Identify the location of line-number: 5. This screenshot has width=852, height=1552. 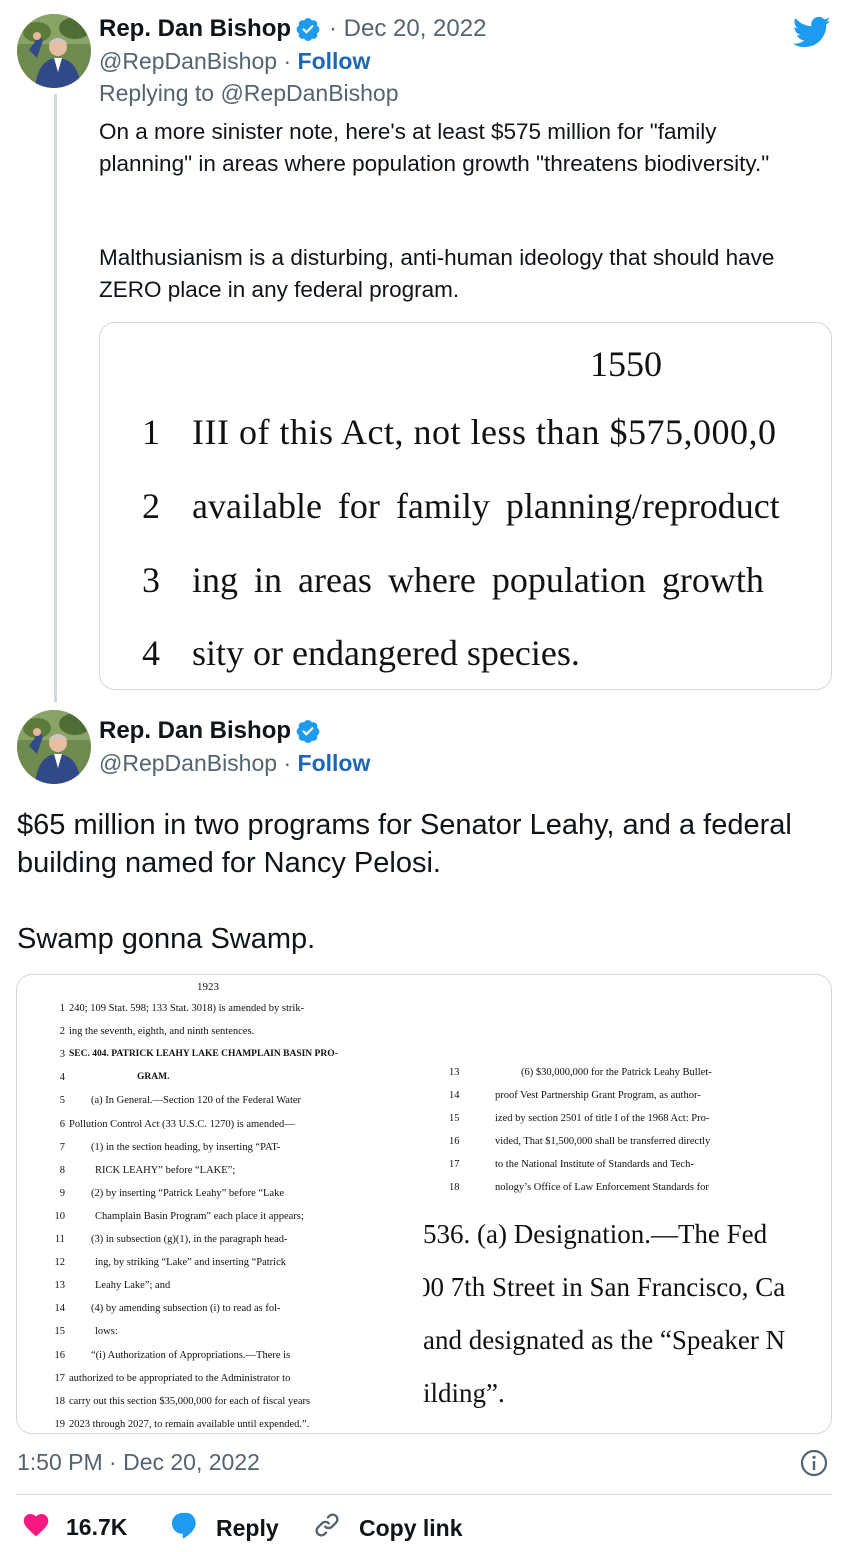
(62, 1101).